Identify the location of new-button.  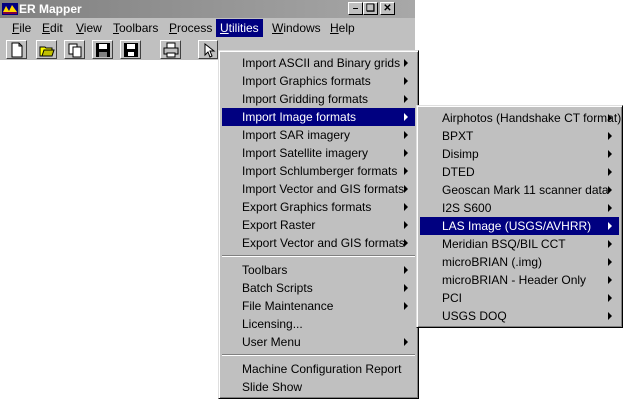
(16, 49).